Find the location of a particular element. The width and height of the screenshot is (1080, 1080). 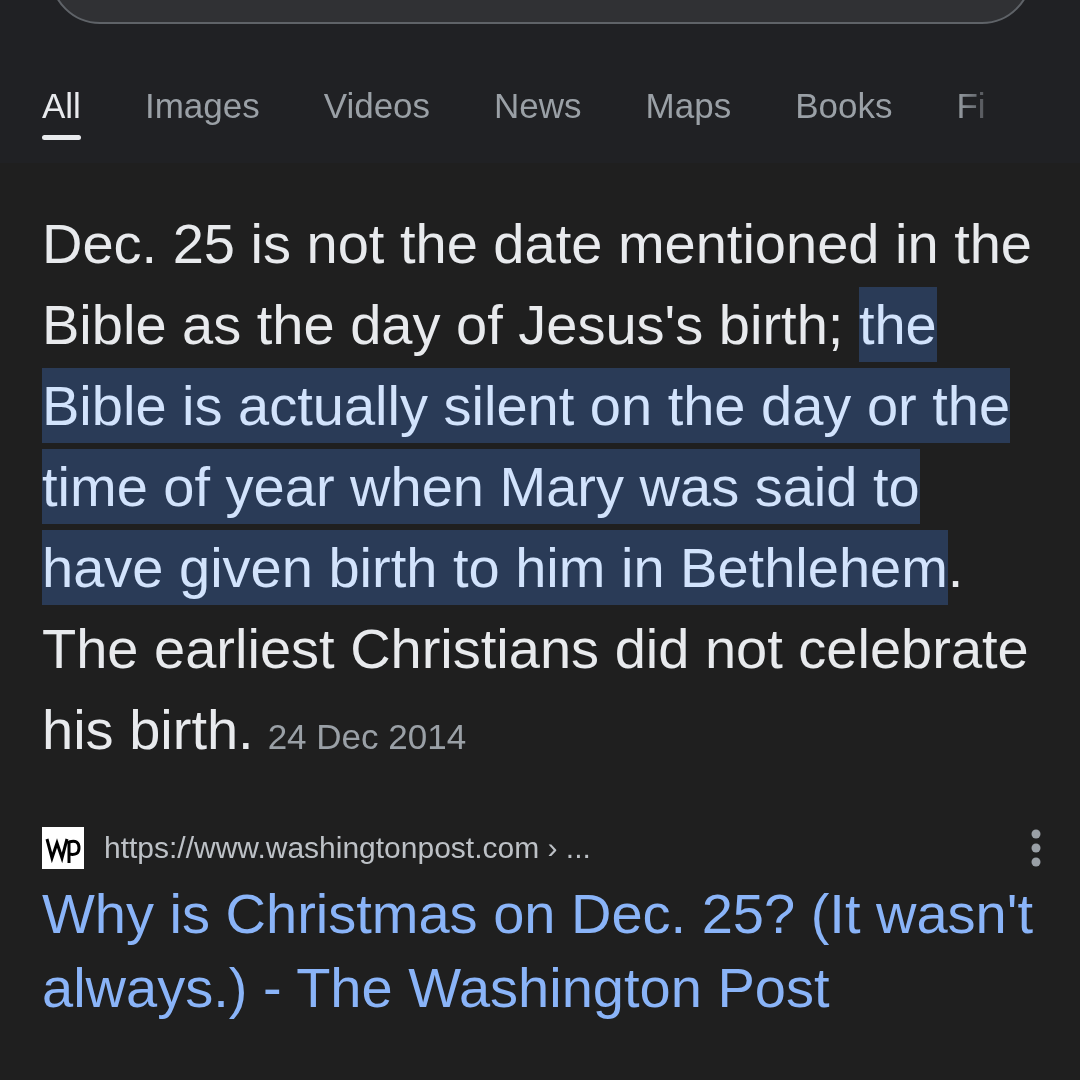

tab: Maps is located at coordinates (688, 113).